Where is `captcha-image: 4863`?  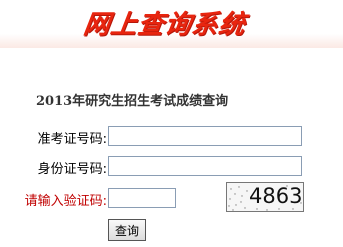
captcha-image: 4863 is located at coordinates (265, 197).